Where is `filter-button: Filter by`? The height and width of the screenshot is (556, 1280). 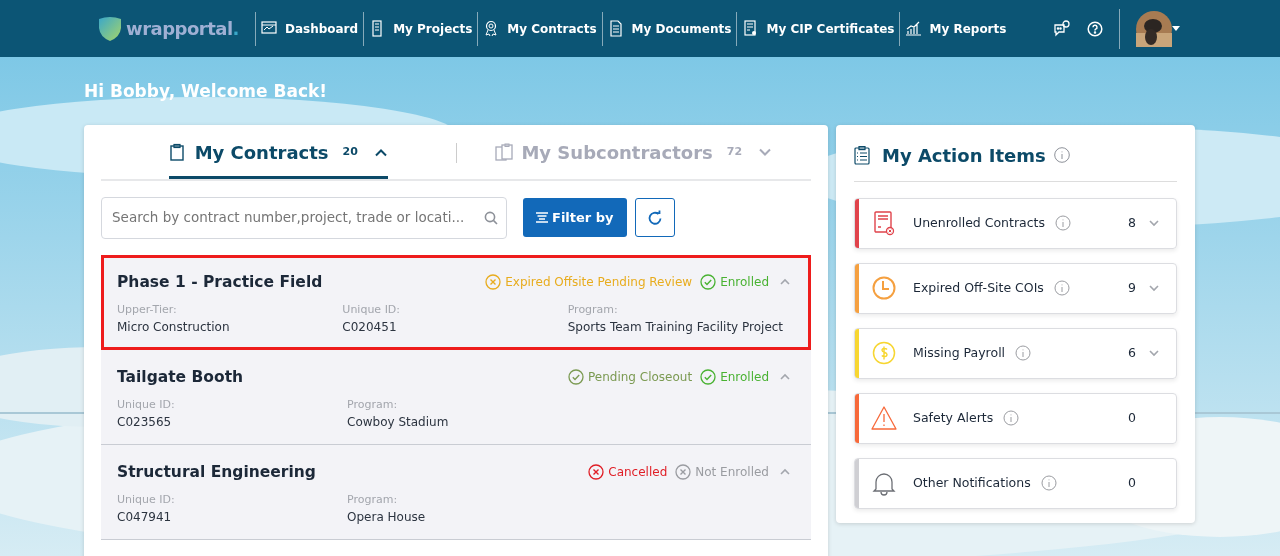 filter-button: Filter by is located at coordinates (575, 217).